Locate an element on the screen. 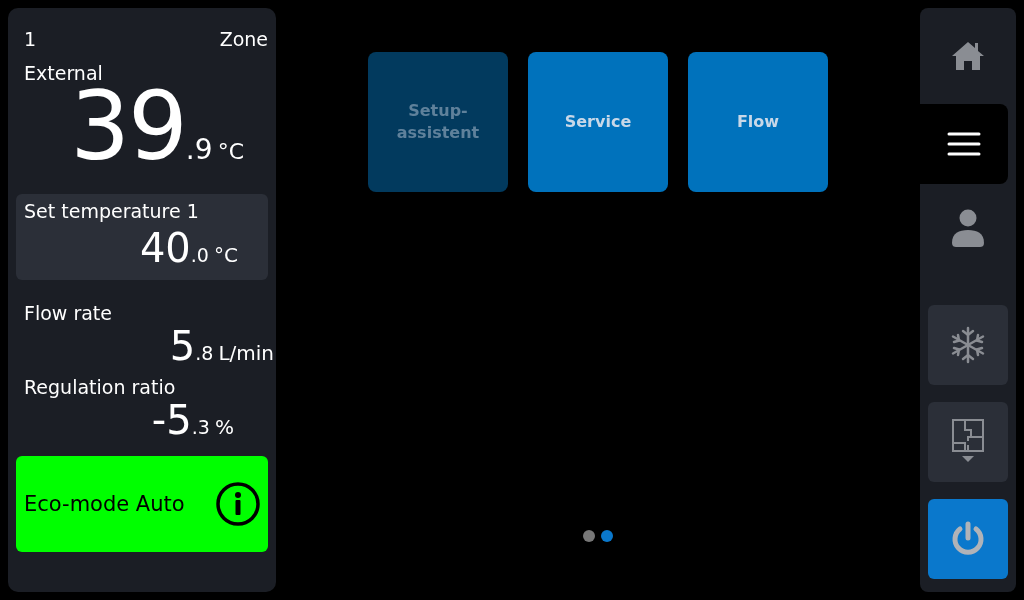 This screenshot has width=1024, height=600. floor-plan-icon is located at coordinates (968, 442).